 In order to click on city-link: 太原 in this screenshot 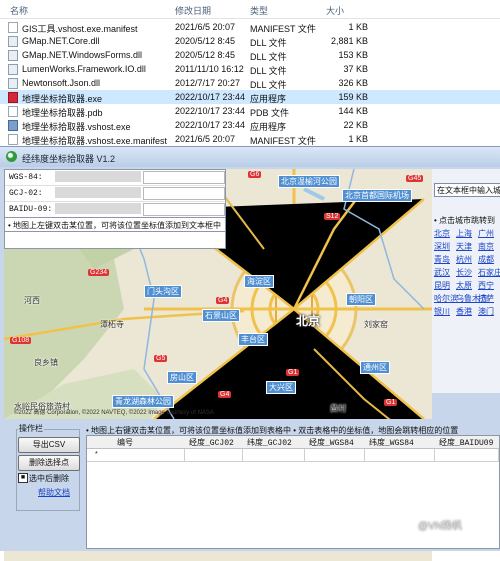, I will do `click(464, 285)`.